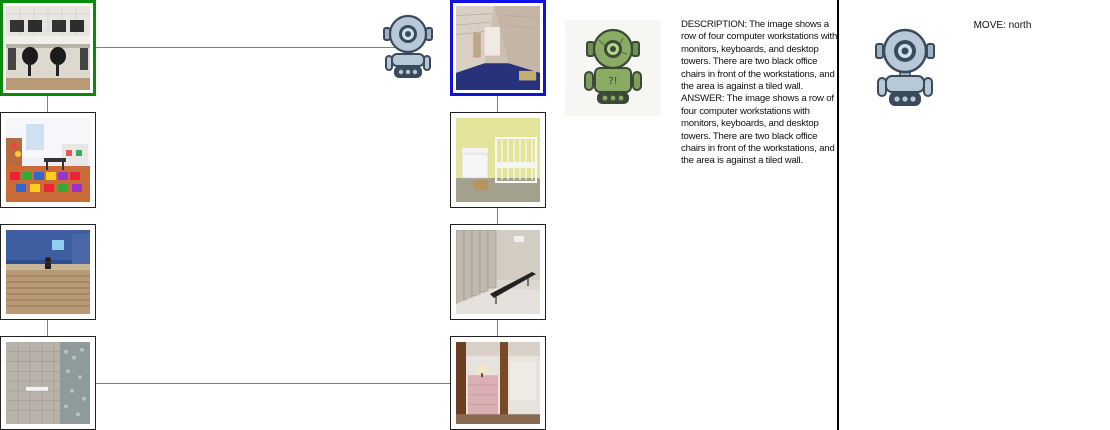 This screenshot has height=430, width=1110. I want to click on agent-avatar-panel: ?!, so click(613, 68).